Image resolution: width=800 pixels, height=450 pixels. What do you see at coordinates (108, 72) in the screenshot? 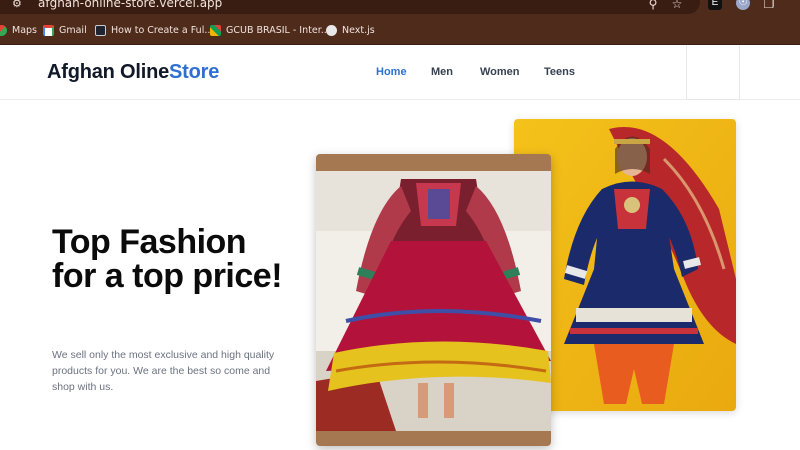
I see `brand-main: Afghan Oline` at bounding box center [108, 72].